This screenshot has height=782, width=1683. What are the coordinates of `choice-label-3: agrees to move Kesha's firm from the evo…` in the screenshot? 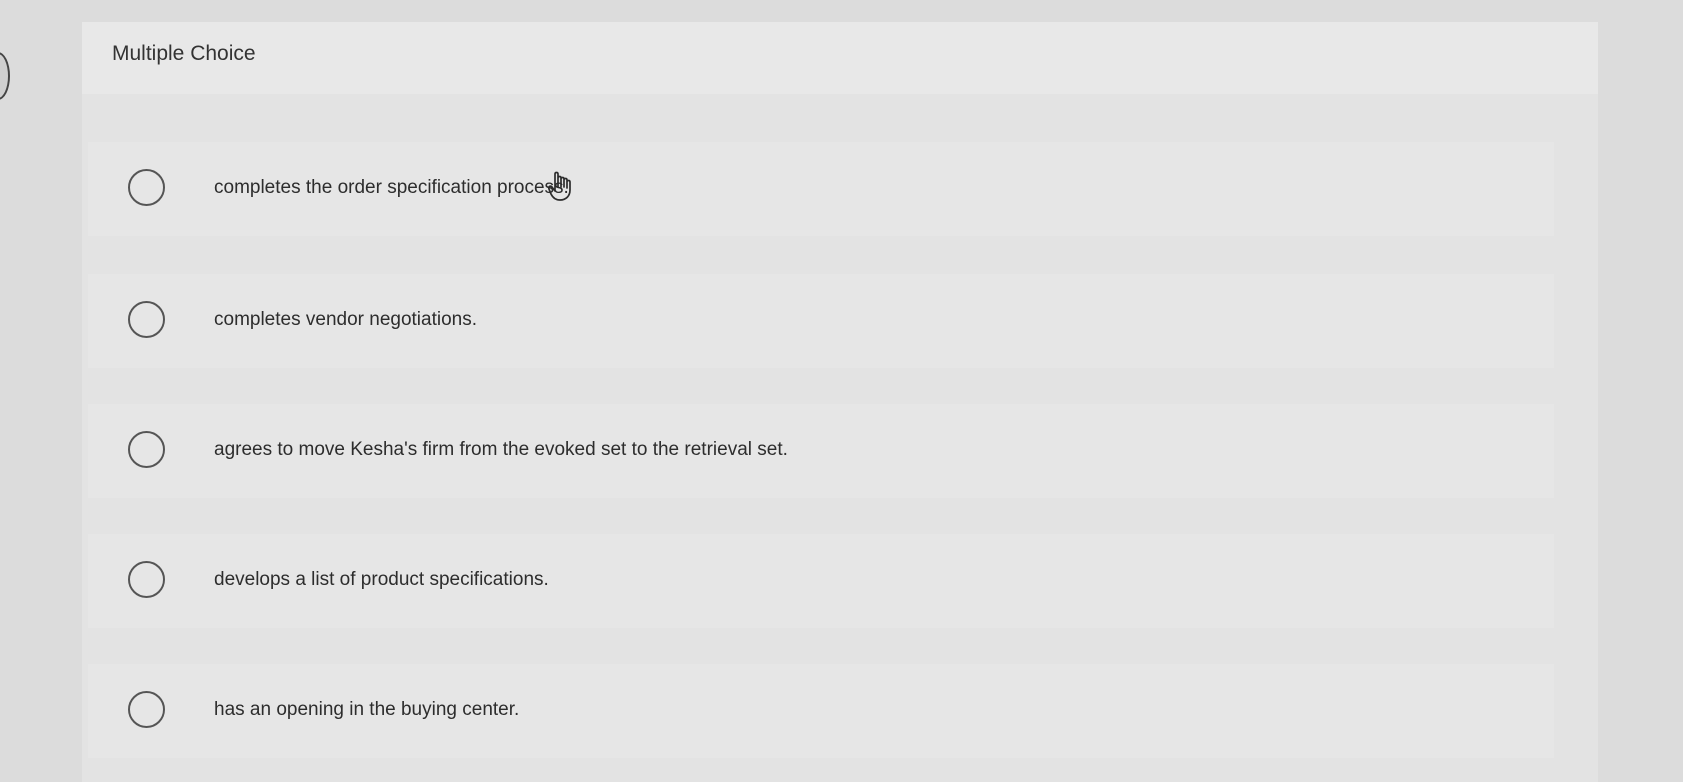 It's located at (501, 450).